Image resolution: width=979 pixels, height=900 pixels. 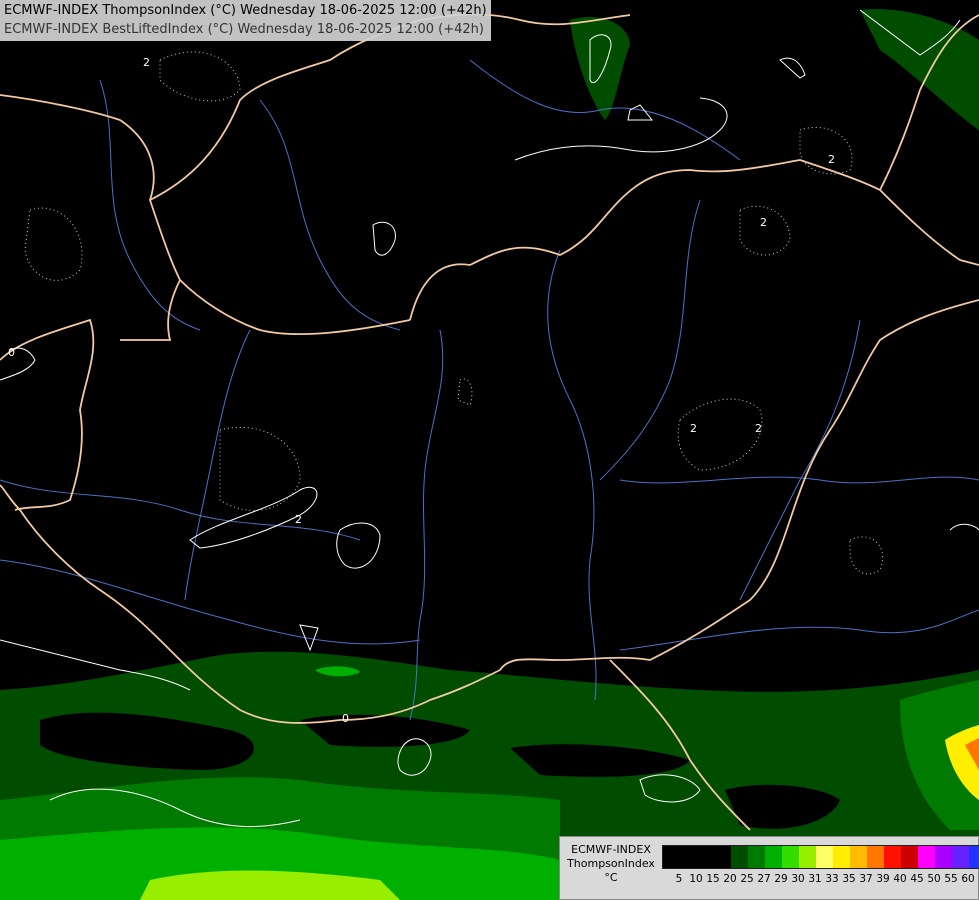 I want to click on legend-tick-label: 30, so click(x=798, y=879).